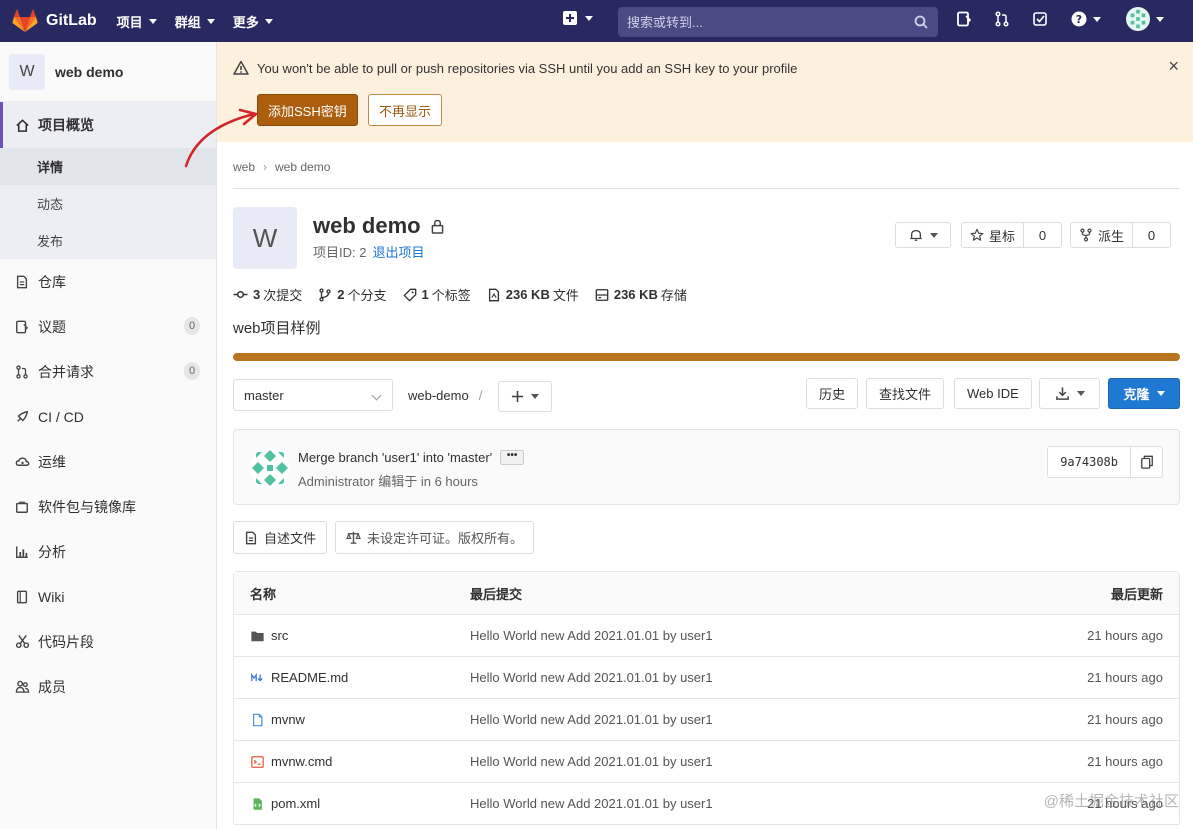  What do you see at coordinates (257, 719) in the screenshot?
I see `file-icon` at bounding box center [257, 719].